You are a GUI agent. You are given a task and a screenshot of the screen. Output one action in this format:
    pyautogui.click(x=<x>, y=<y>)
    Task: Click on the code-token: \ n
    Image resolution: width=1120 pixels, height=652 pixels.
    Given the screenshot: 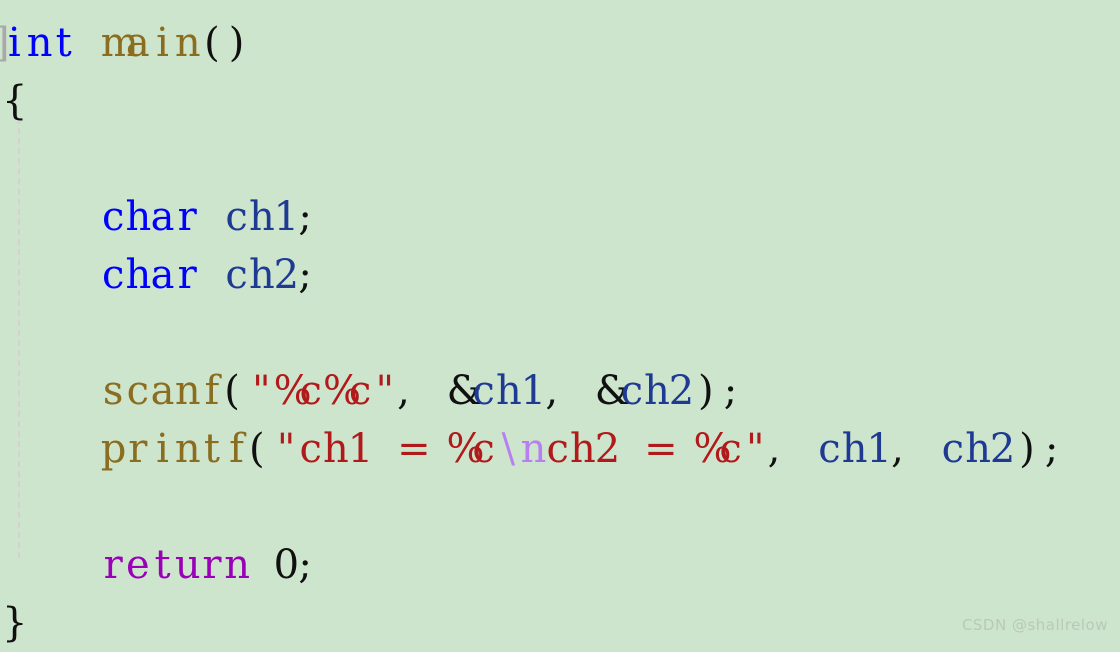 What is the action you would take?
    pyautogui.click(x=524, y=449)
    